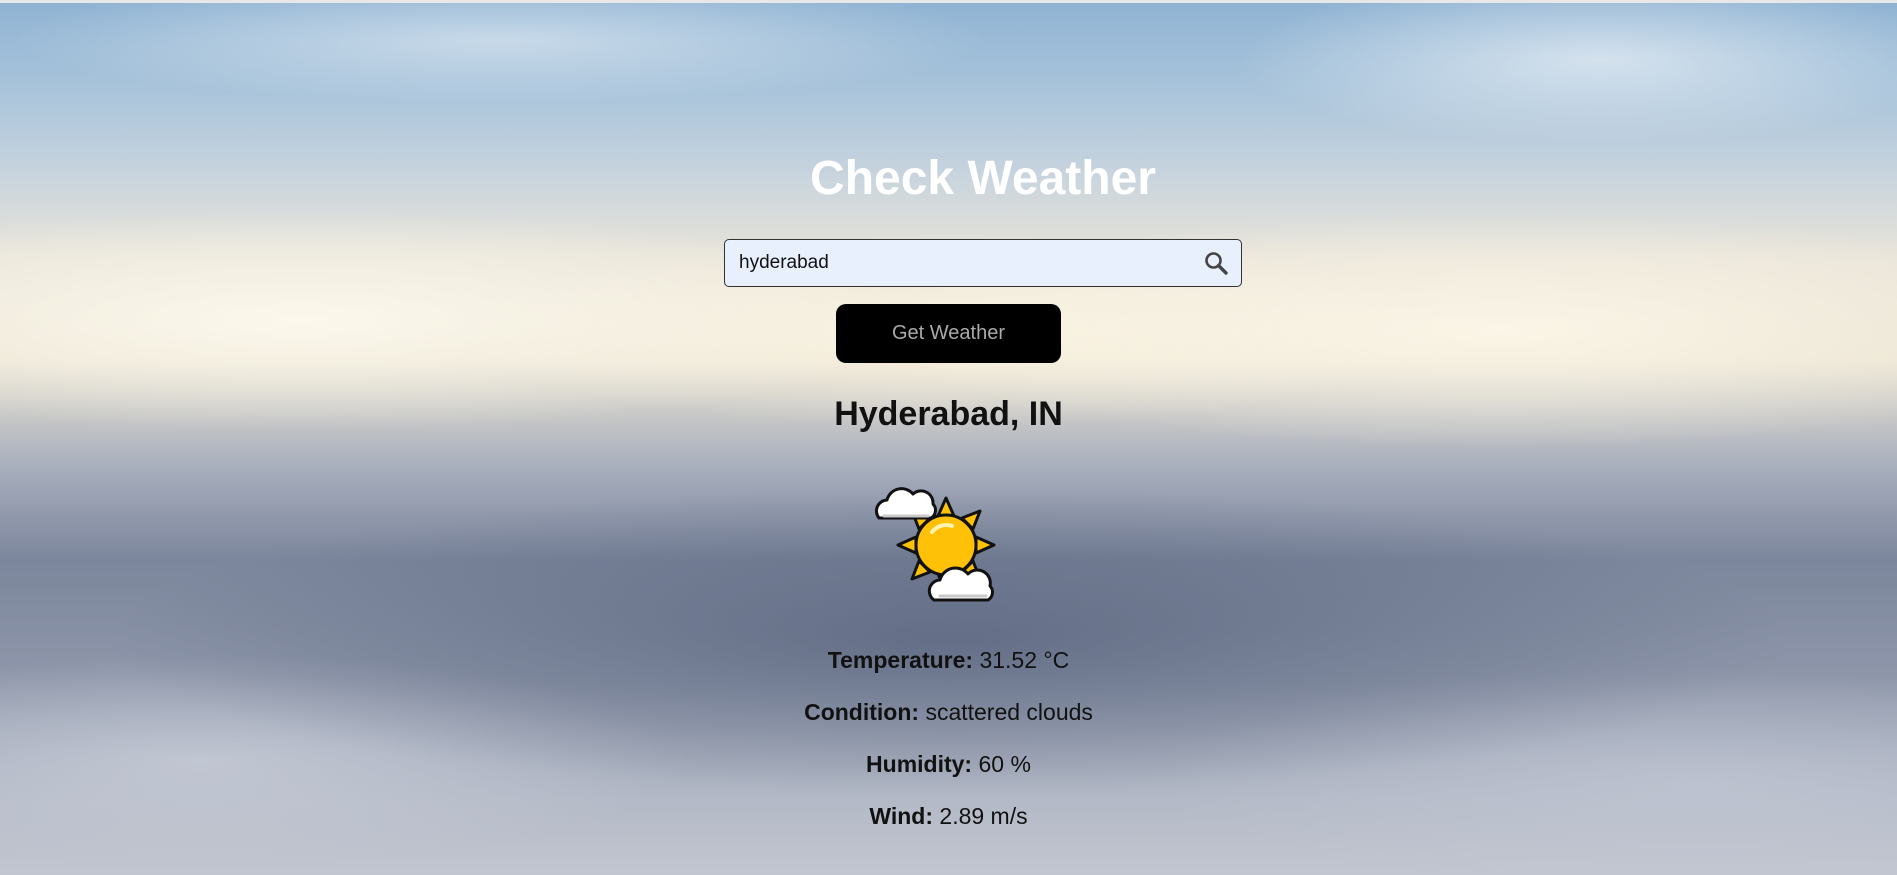 This screenshot has height=875, width=1897. What do you see at coordinates (983, 816) in the screenshot?
I see `wind-value: 2.89 m/s` at bounding box center [983, 816].